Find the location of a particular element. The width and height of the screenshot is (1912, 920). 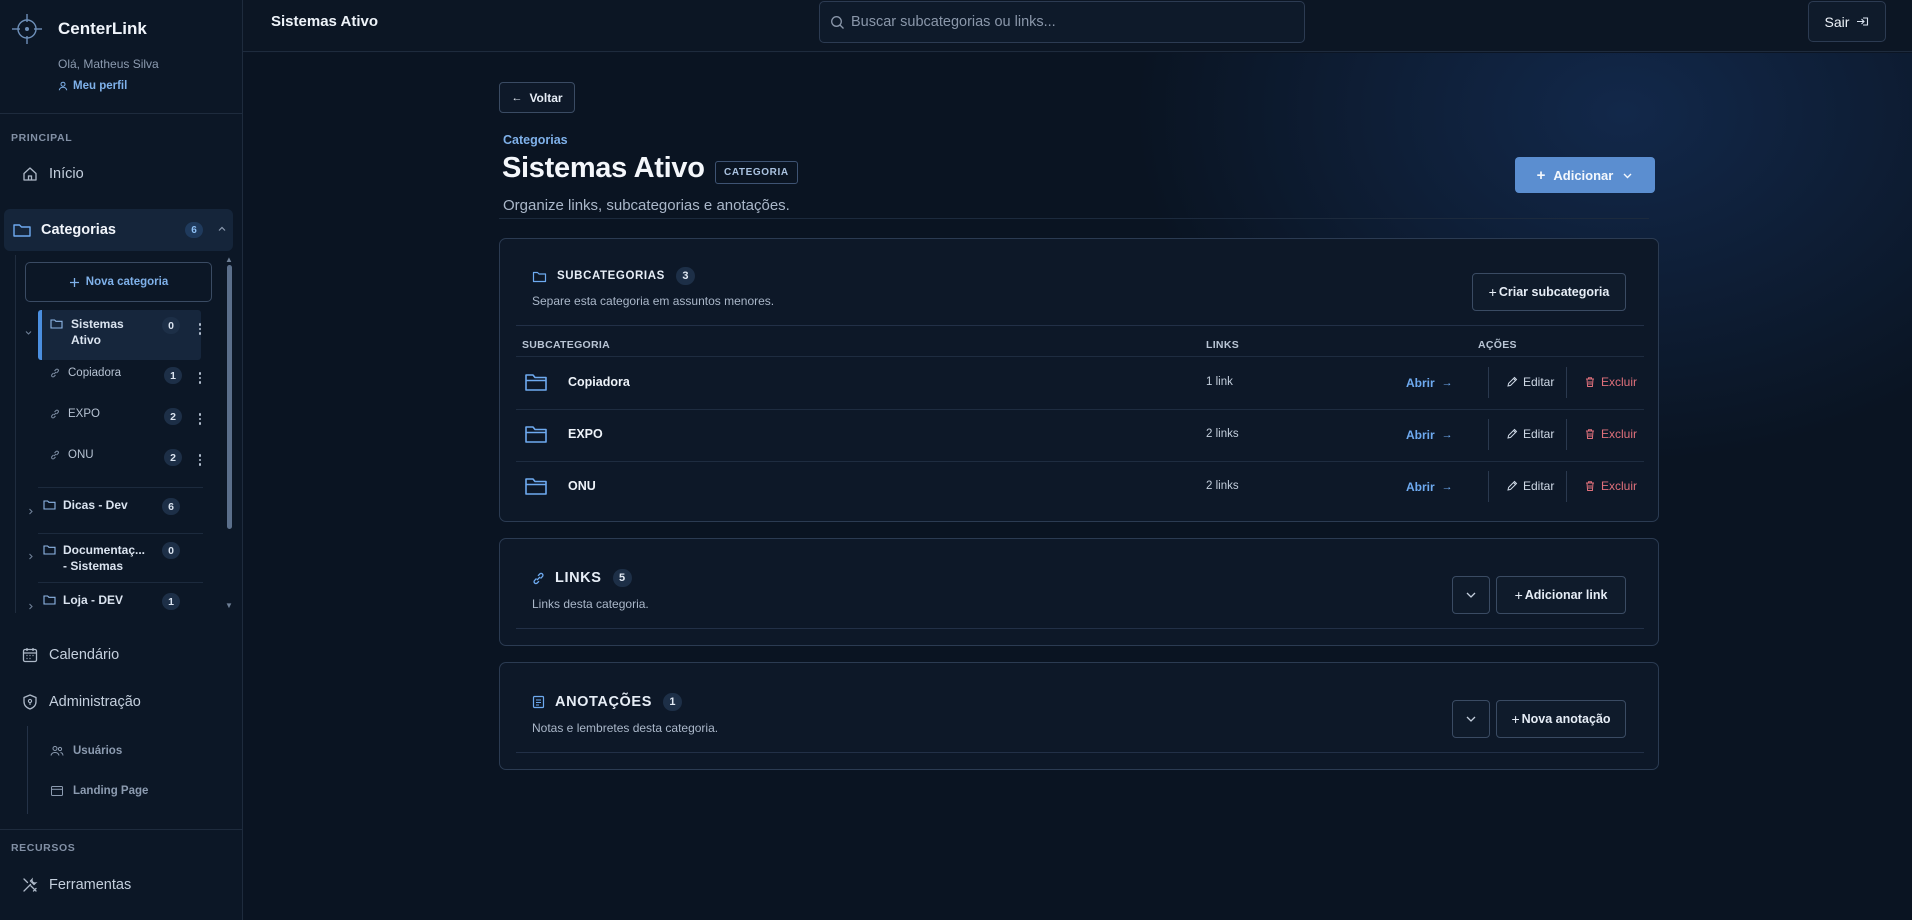

column-header-links: LINKS is located at coordinates (1222, 345).